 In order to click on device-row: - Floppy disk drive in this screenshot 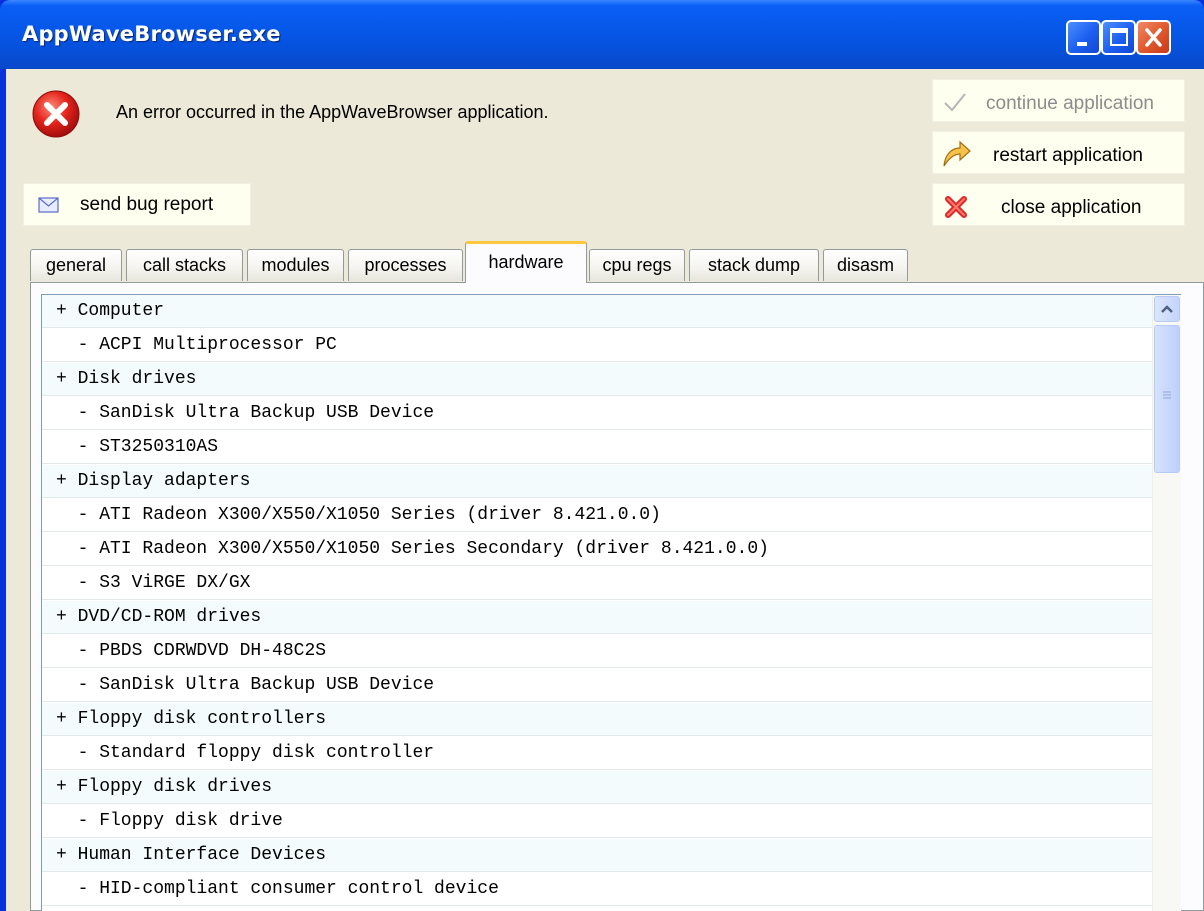, I will do `click(597, 821)`.